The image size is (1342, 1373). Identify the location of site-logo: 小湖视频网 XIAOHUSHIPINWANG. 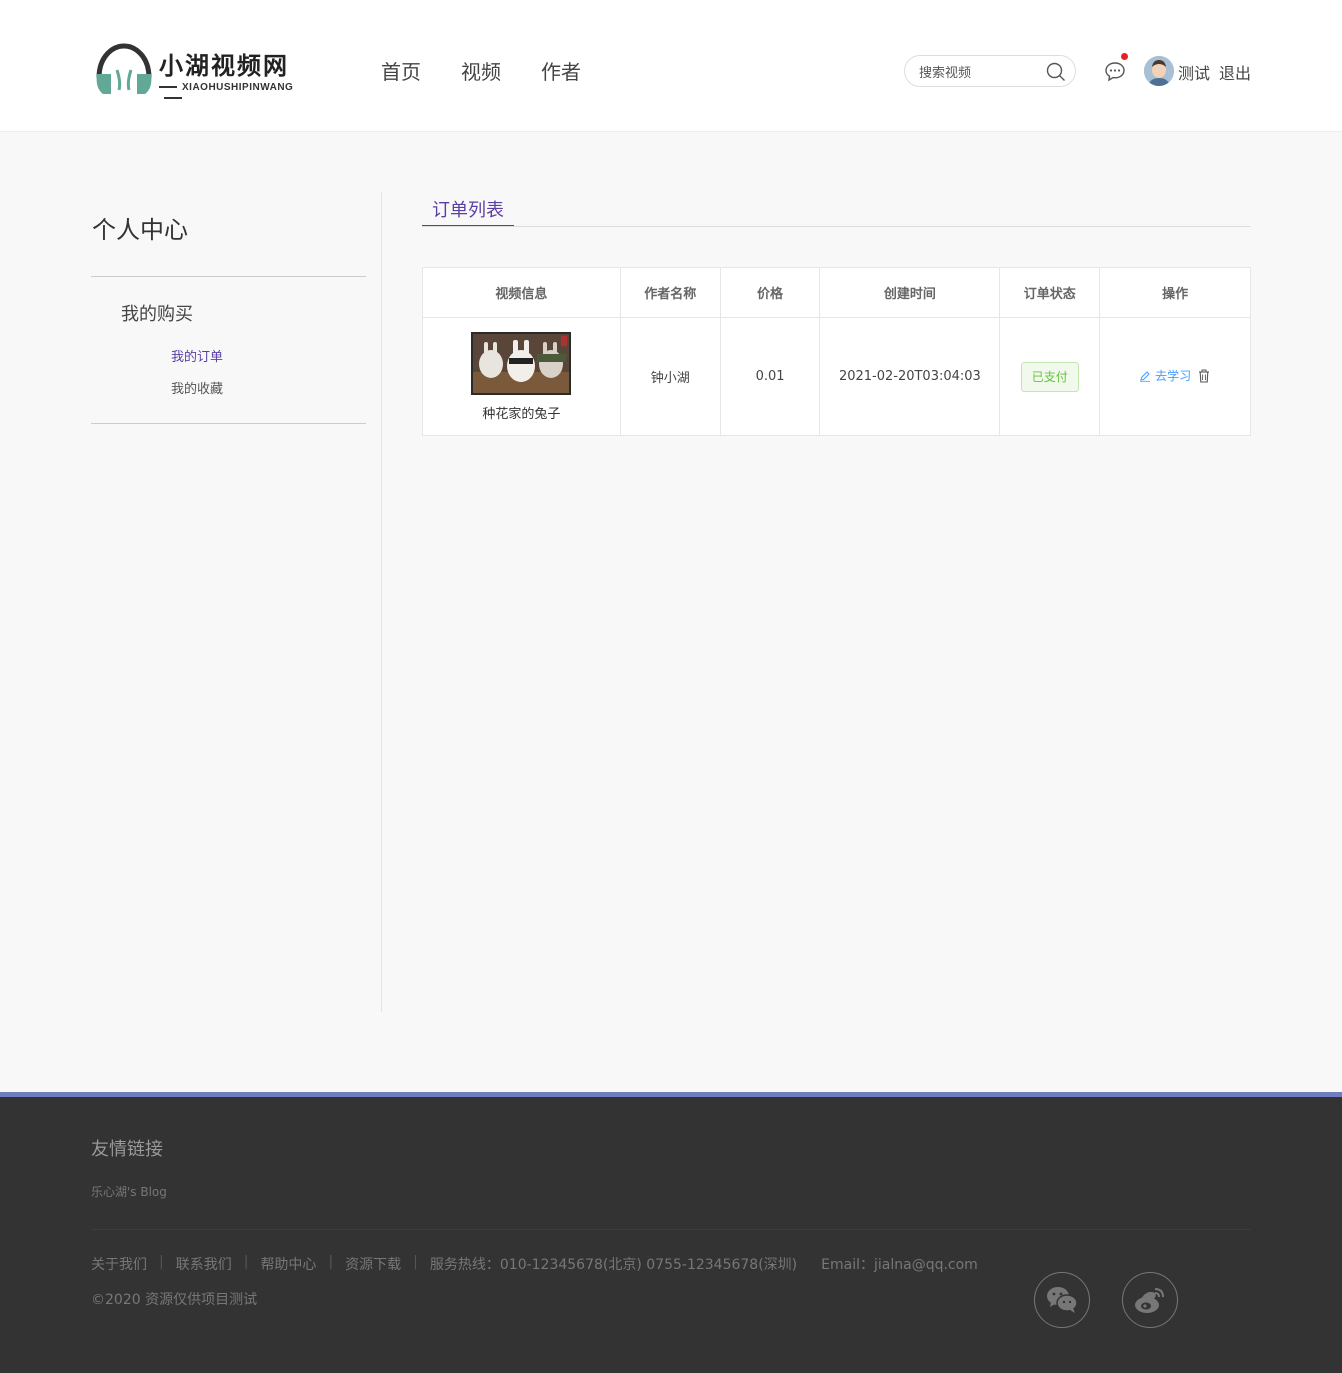
(204, 70).